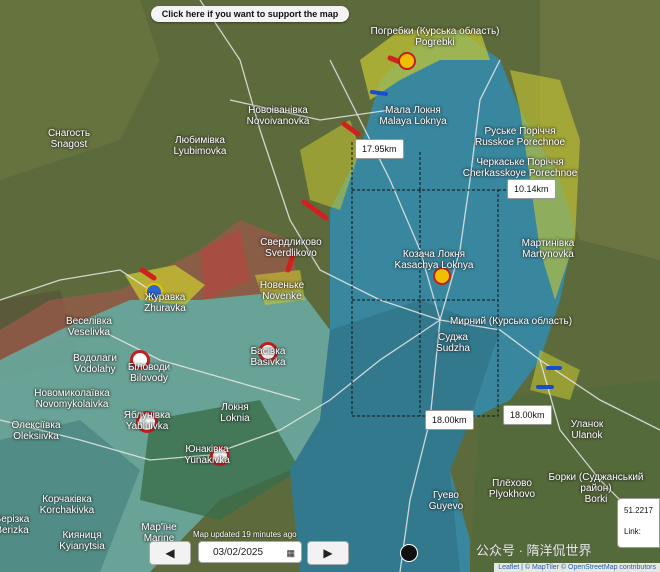 Image resolution: width=660 pixels, height=572 pixels. Describe the element at coordinates (520, 168) in the screenshot. I see `city-label: Черкаське Поріччя Cherkasskoye Porechnoe` at that location.